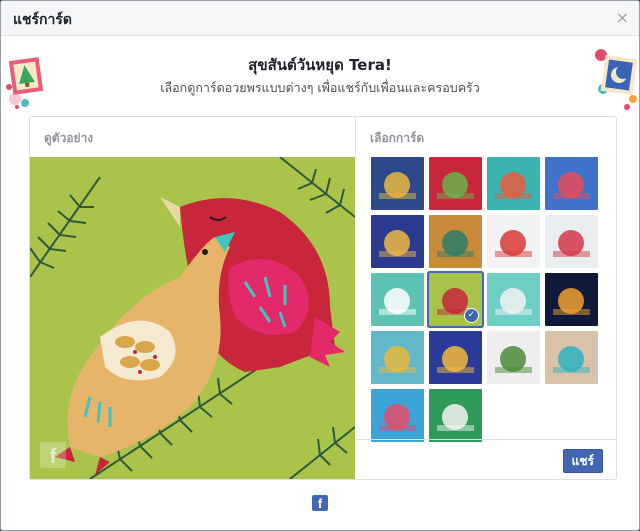  What do you see at coordinates (397, 299) in the screenshot?
I see `thumbnail-card-menorah-cup` at bounding box center [397, 299].